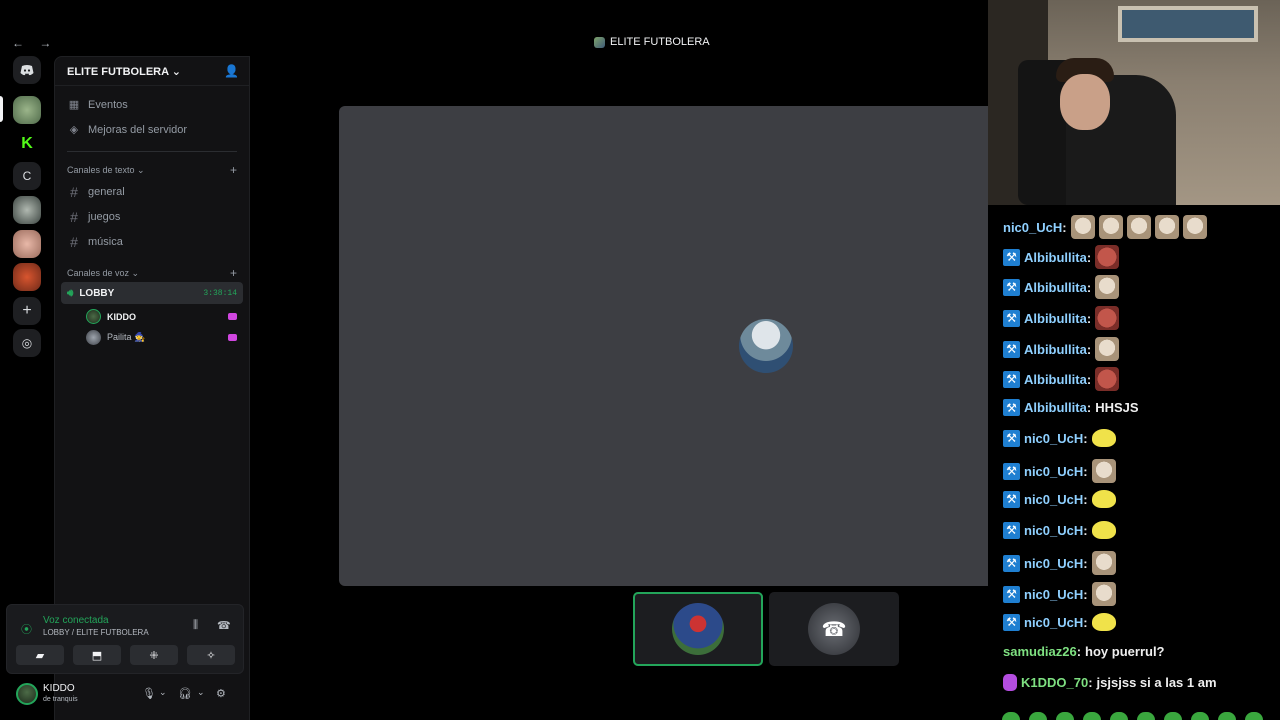 This screenshot has width=1280, height=720. Describe the element at coordinates (1107, 257) in the screenshot. I see `red-emote-icon` at that location.